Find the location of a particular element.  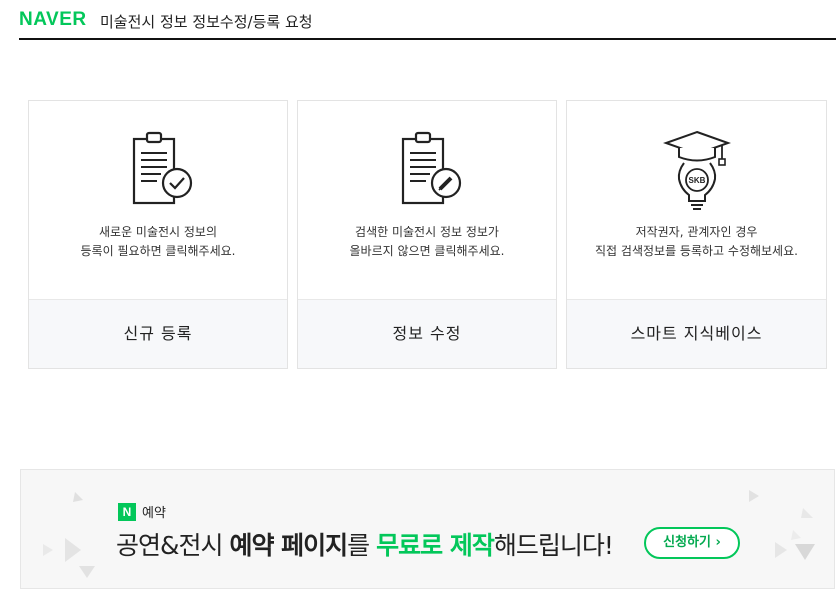

page-header: NAVER 미술전시 정보 정보수정/등록 요청 is located at coordinates (427, 20).